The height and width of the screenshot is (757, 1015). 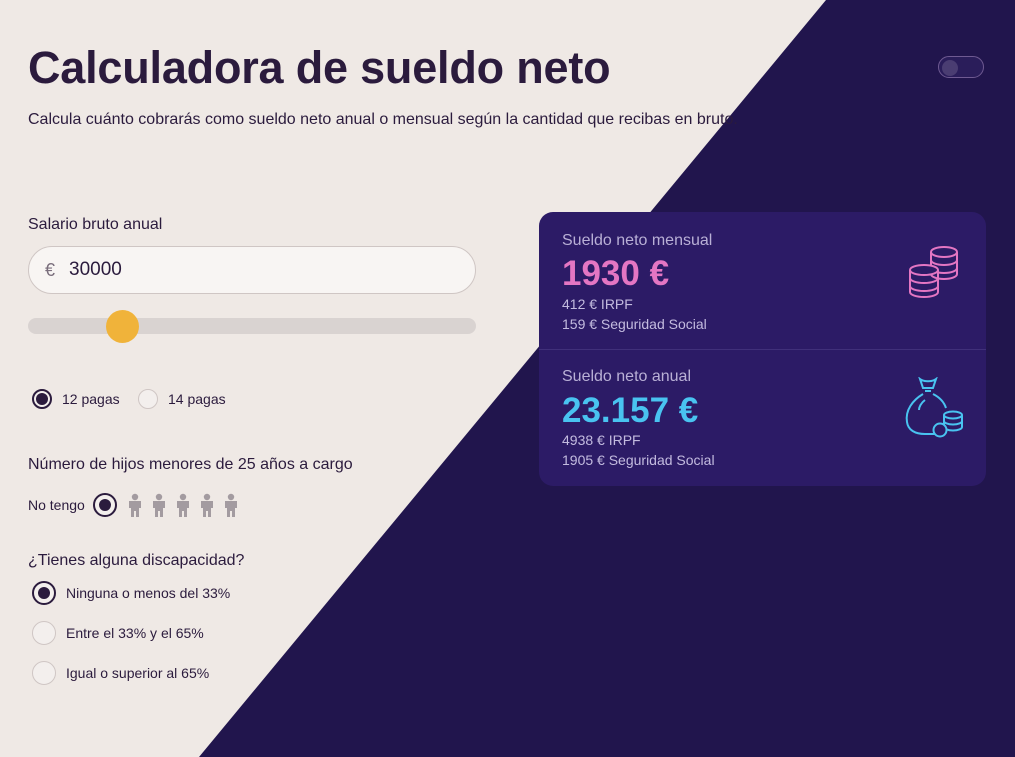 What do you see at coordinates (91, 399) in the screenshot?
I see `radio-12-pagas-label: 12 pagas` at bounding box center [91, 399].